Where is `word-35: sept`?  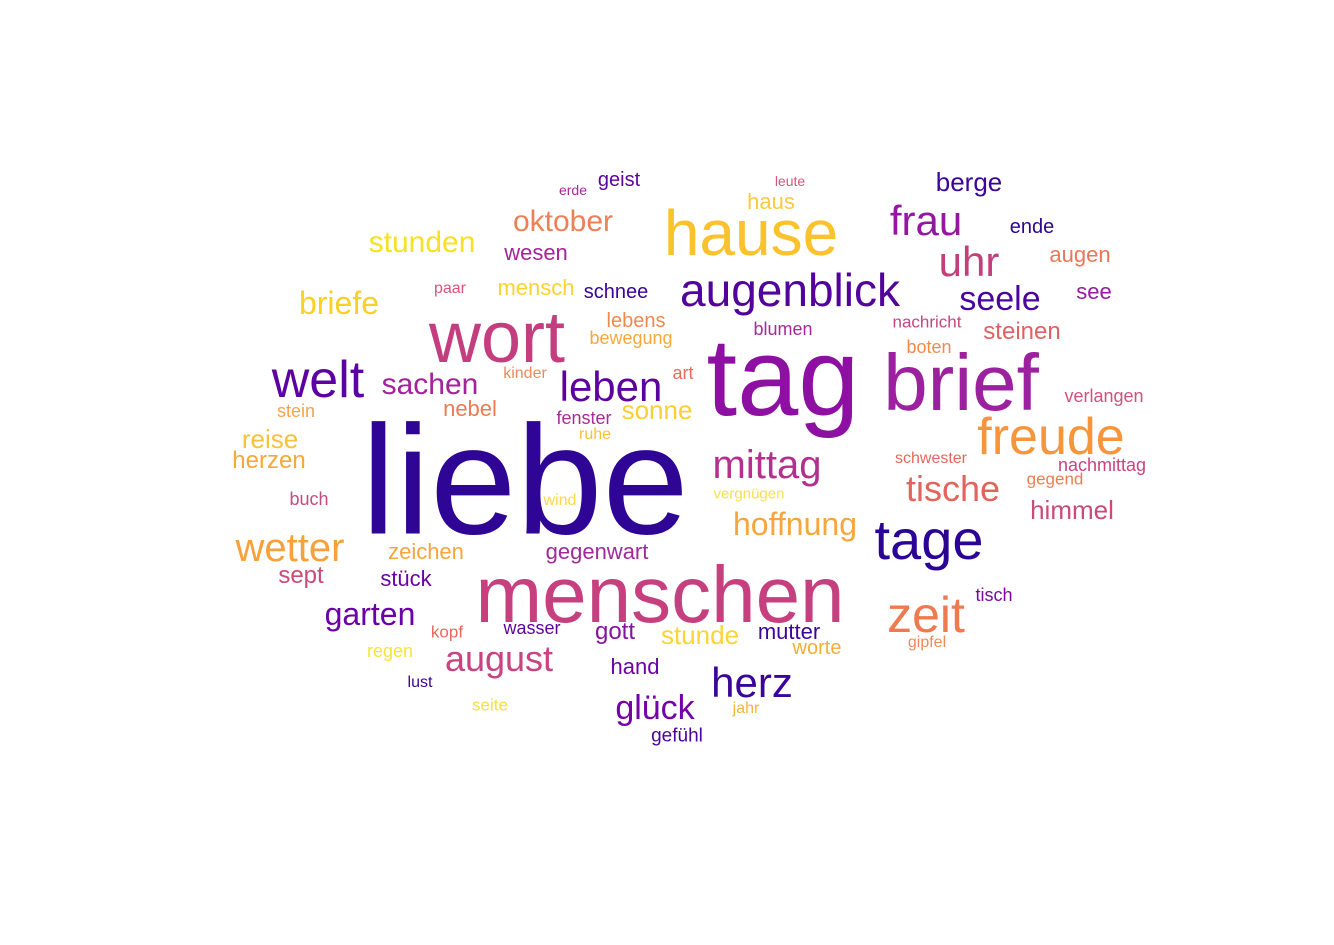
word-35: sept is located at coordinates (301, 575).